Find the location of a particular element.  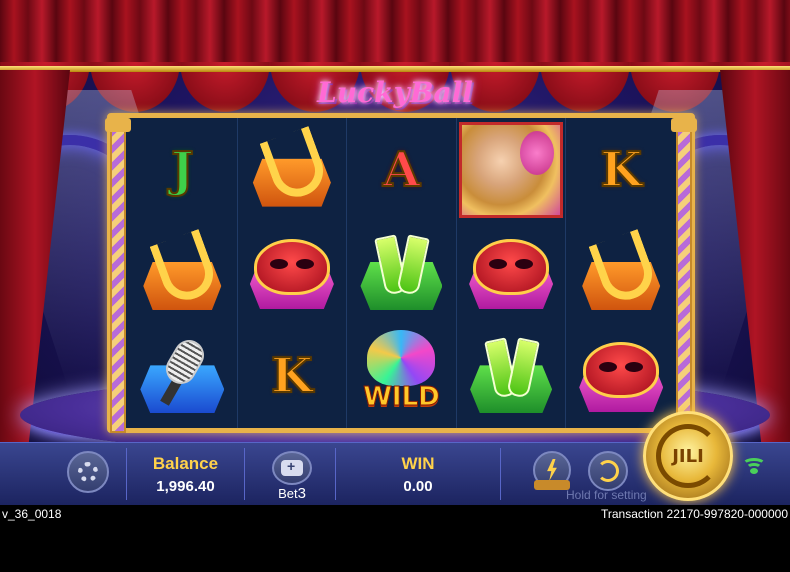

reel-cell: A is located at coordinates (402, 170).